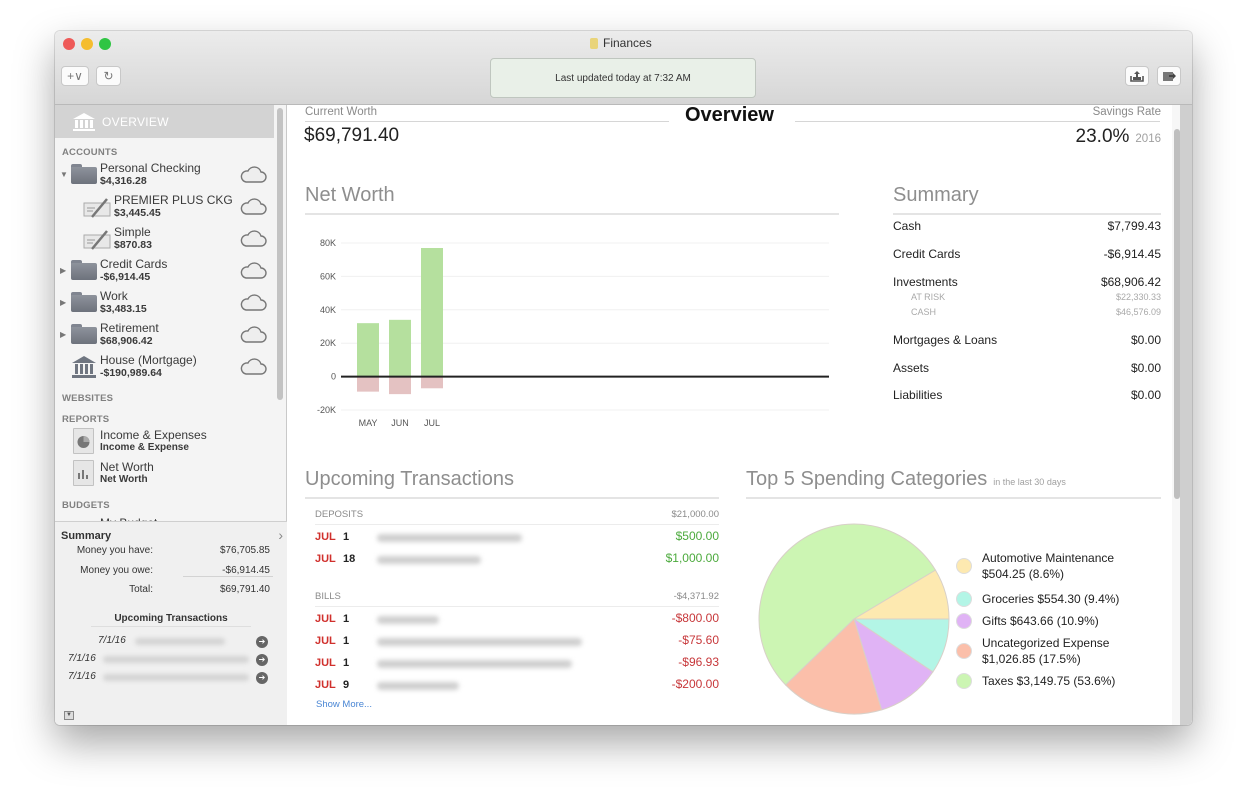 The width and height of the screenshot is (1246, 800). What do you see at coordinates (400, 423) in the screenshot?
I see `x-tick-label: JUN` at bounding box center [400, 423].